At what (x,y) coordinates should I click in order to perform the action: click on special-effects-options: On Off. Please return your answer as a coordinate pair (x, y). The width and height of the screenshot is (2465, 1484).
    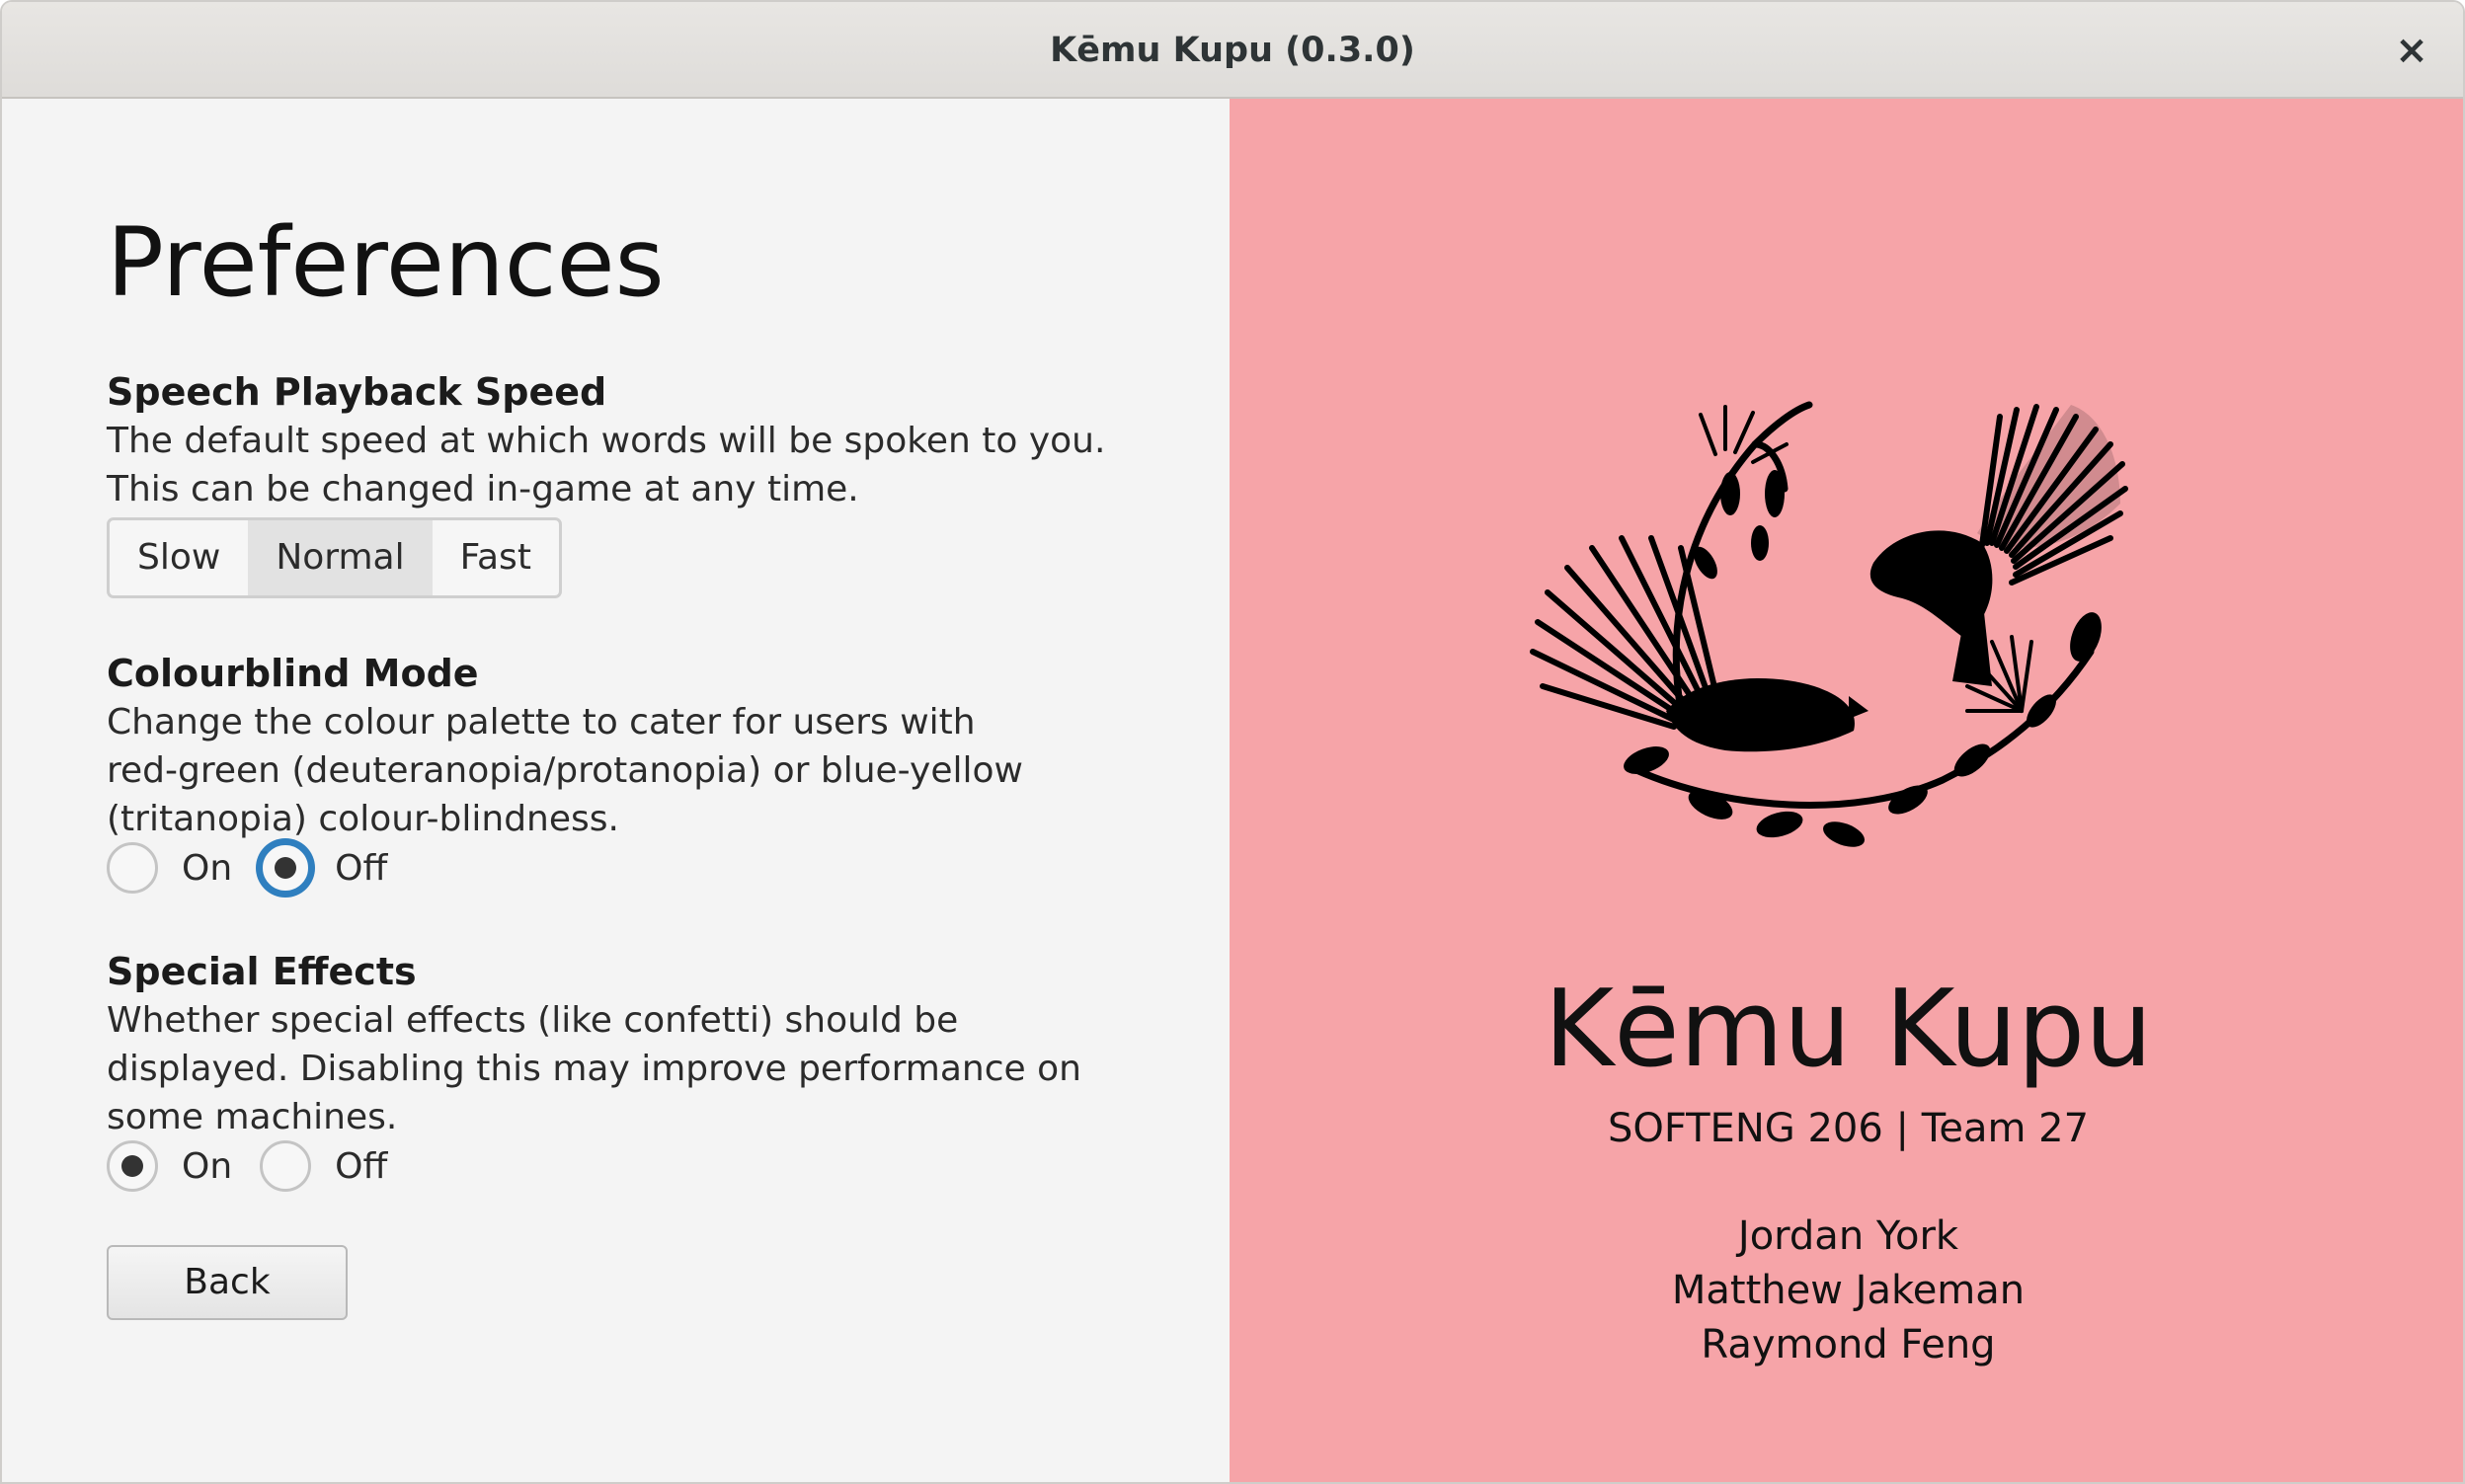
    Looking at the image, I should click on (261, 1166).